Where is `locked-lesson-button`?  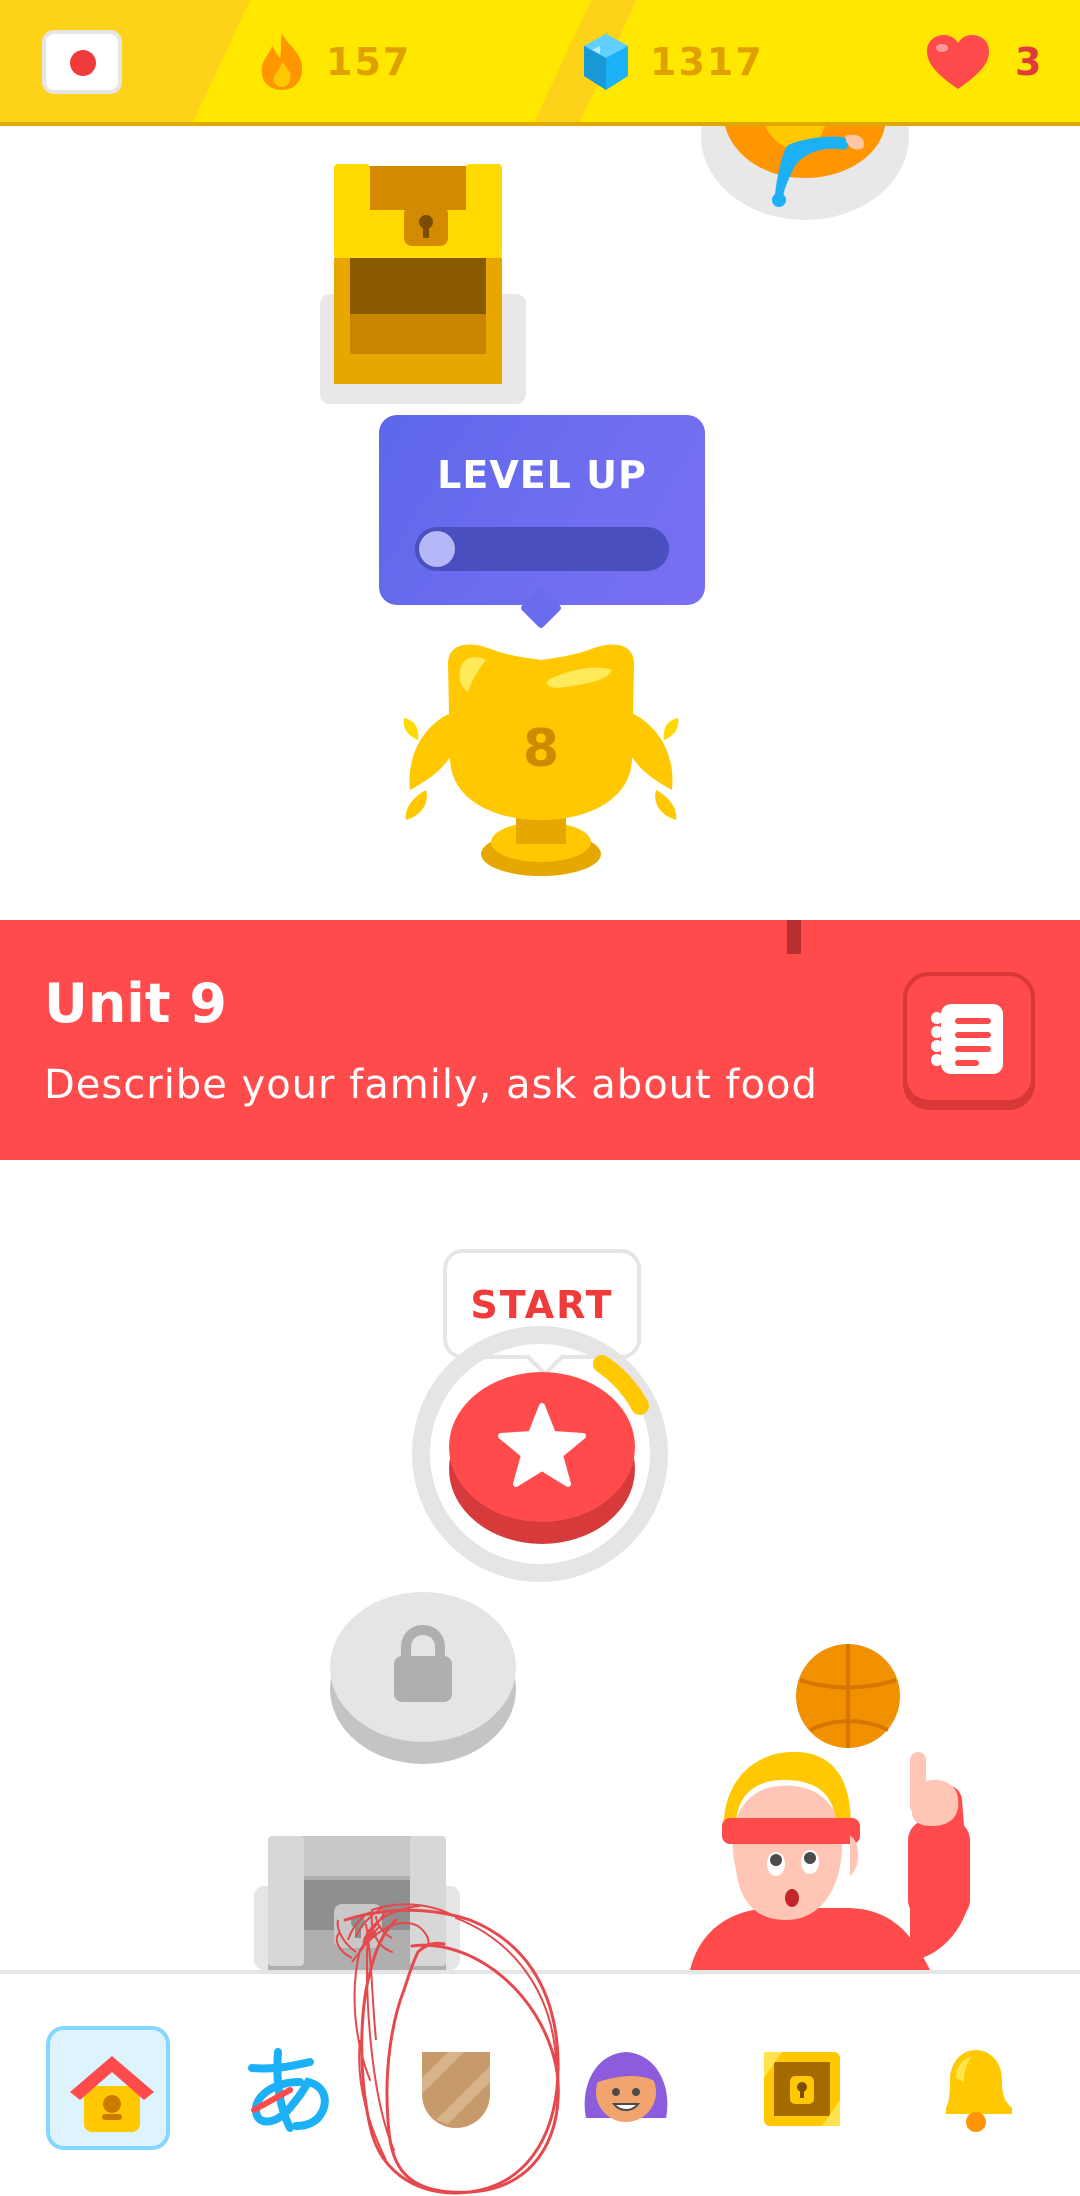 locked-lesson-button is located at coordinates (423, 1678).